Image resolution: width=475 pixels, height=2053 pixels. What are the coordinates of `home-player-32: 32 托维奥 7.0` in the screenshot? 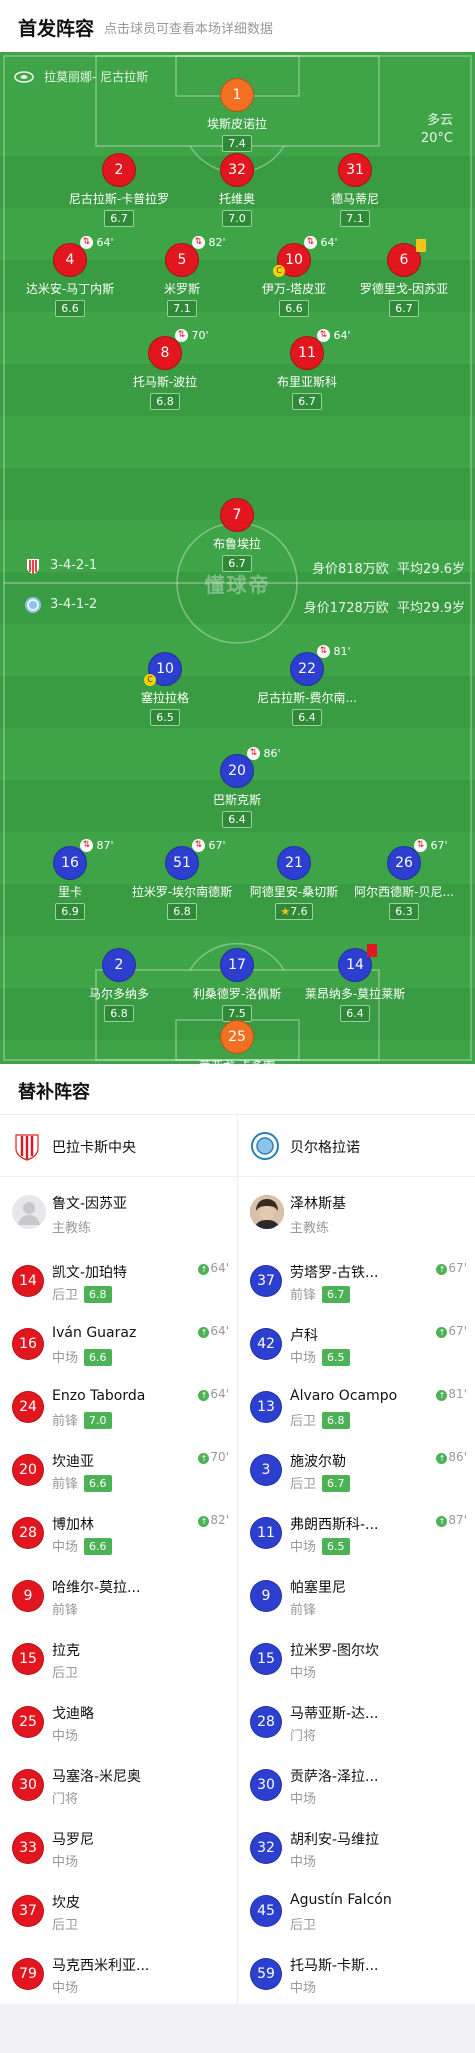 It's located at (237, 190).